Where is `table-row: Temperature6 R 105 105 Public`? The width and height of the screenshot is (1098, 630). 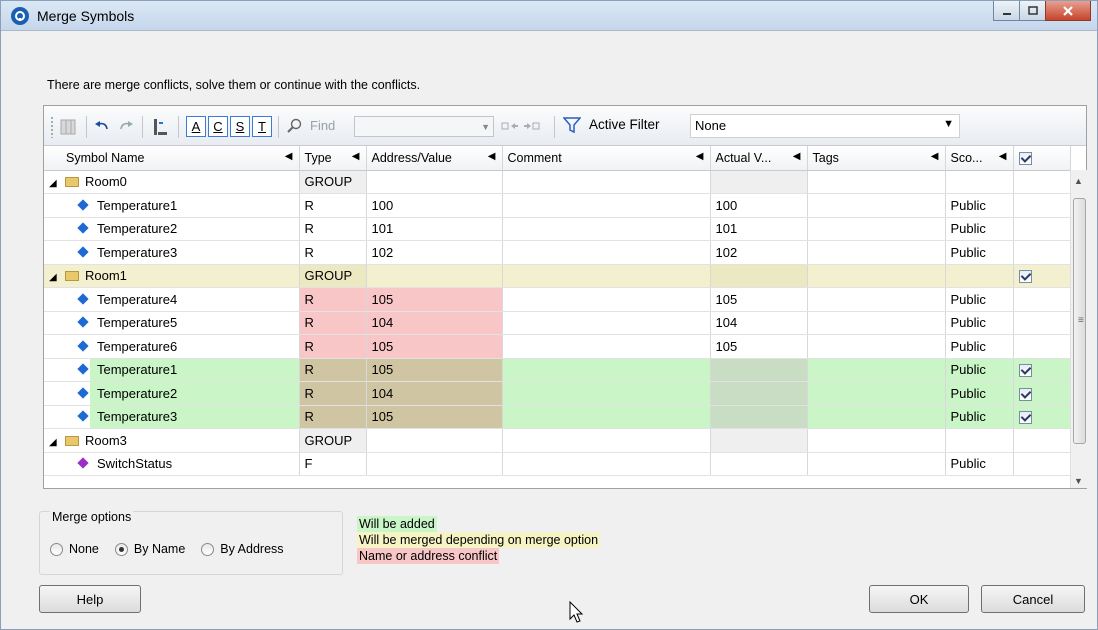
table-row: Temperature6 R 105 105 Public is located at coordinates (557, 346).